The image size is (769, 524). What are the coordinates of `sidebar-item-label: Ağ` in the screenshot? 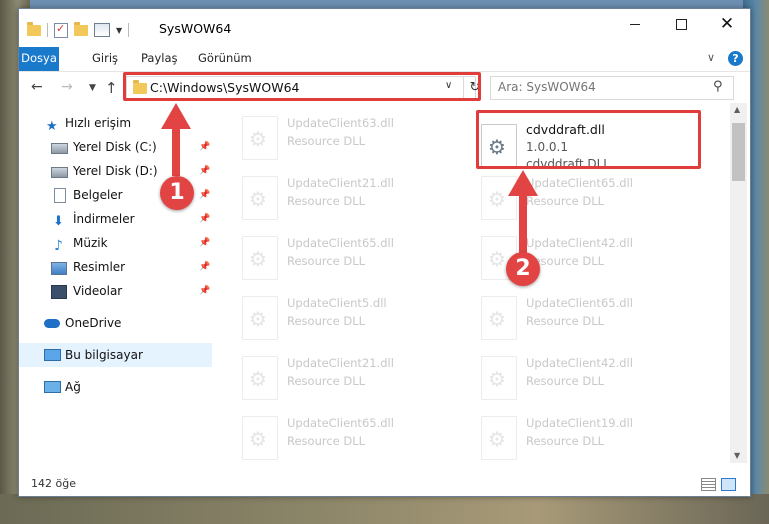 It's located at (73, 387).